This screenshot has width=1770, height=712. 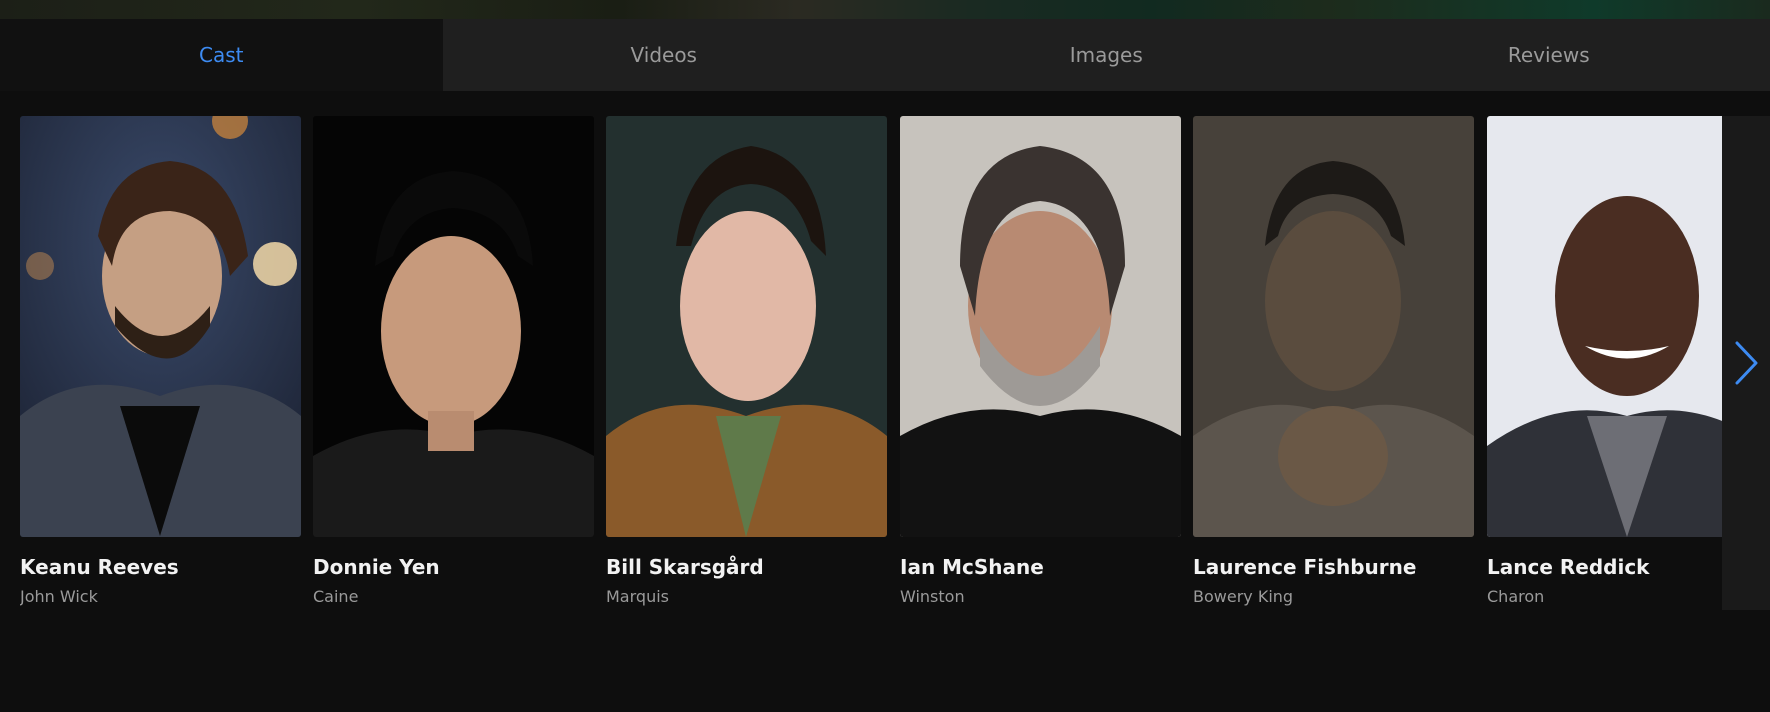 I want to click on cast-role: Winston, so click(x=932, y=596).